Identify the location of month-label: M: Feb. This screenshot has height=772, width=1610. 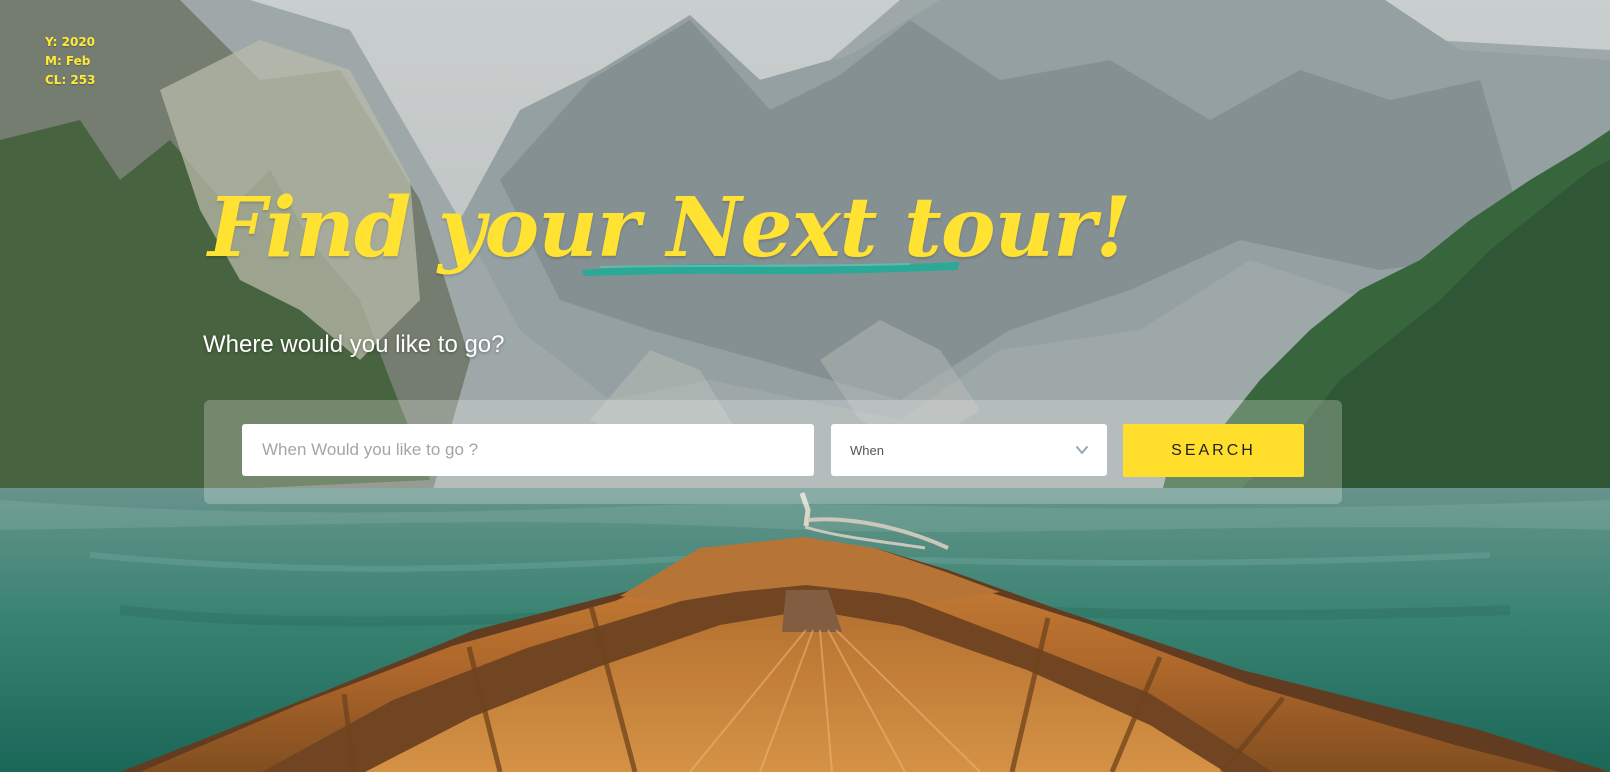
(68, 61).